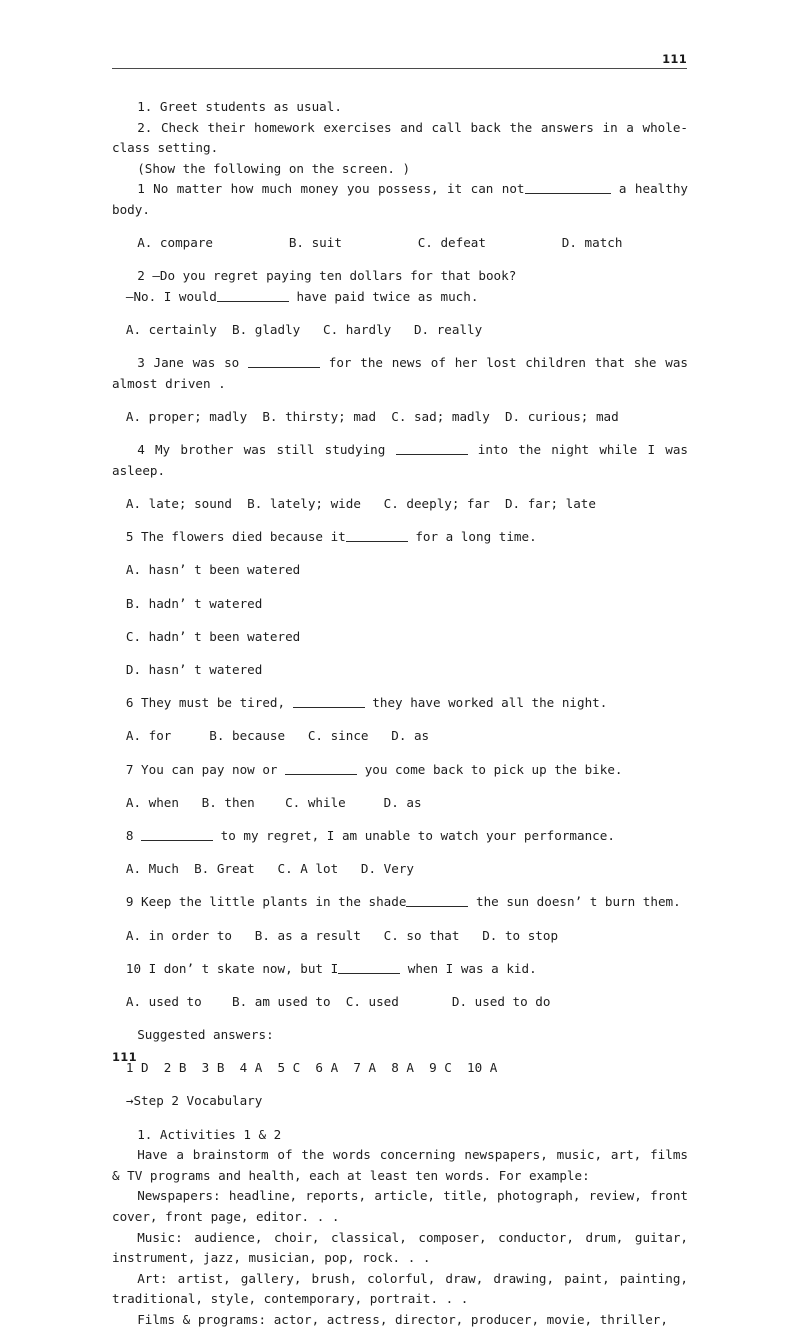 The image size is (800, 1331). Describe the element at coordinates (399, 60) in the screenshot. I see `page-header: 111` at that location.